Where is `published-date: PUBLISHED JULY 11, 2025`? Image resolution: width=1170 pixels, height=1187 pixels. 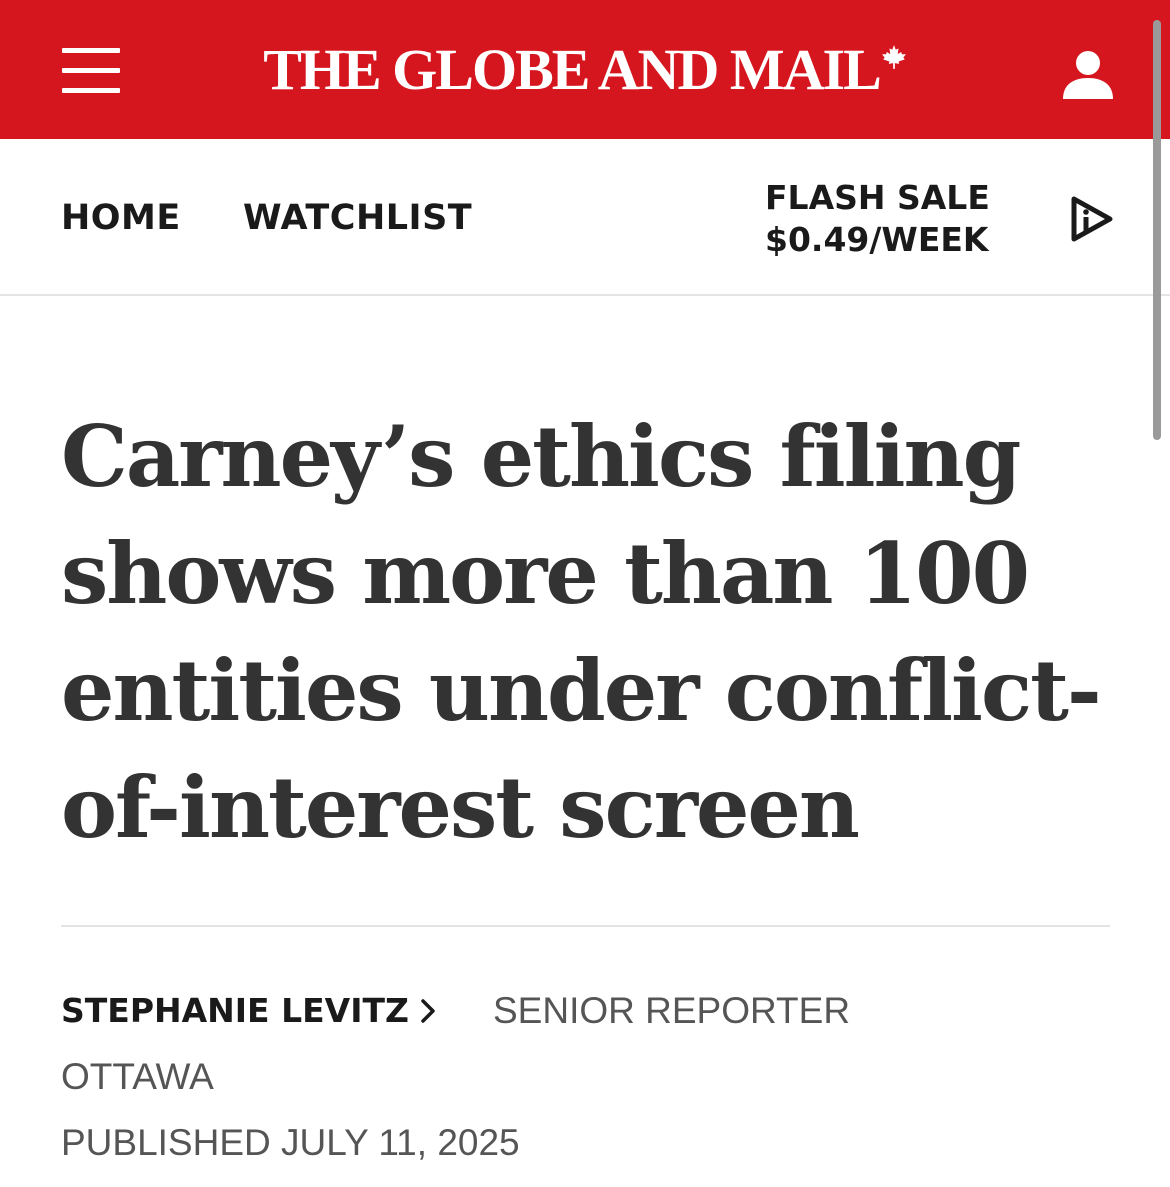
published-date: PUBLISHED JULY 11, 2025 is located at coordinates (290, 1142).